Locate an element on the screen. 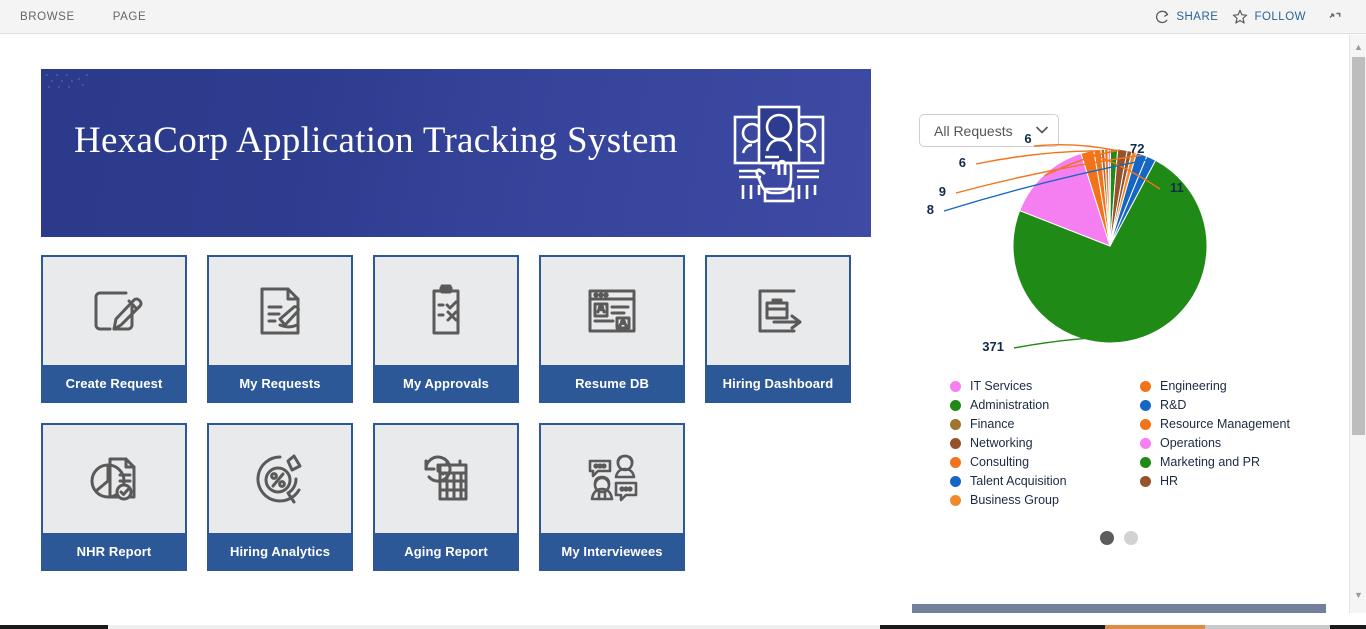  panel-horizontal-scroll-thumb is located at coordinates (1119, 608).